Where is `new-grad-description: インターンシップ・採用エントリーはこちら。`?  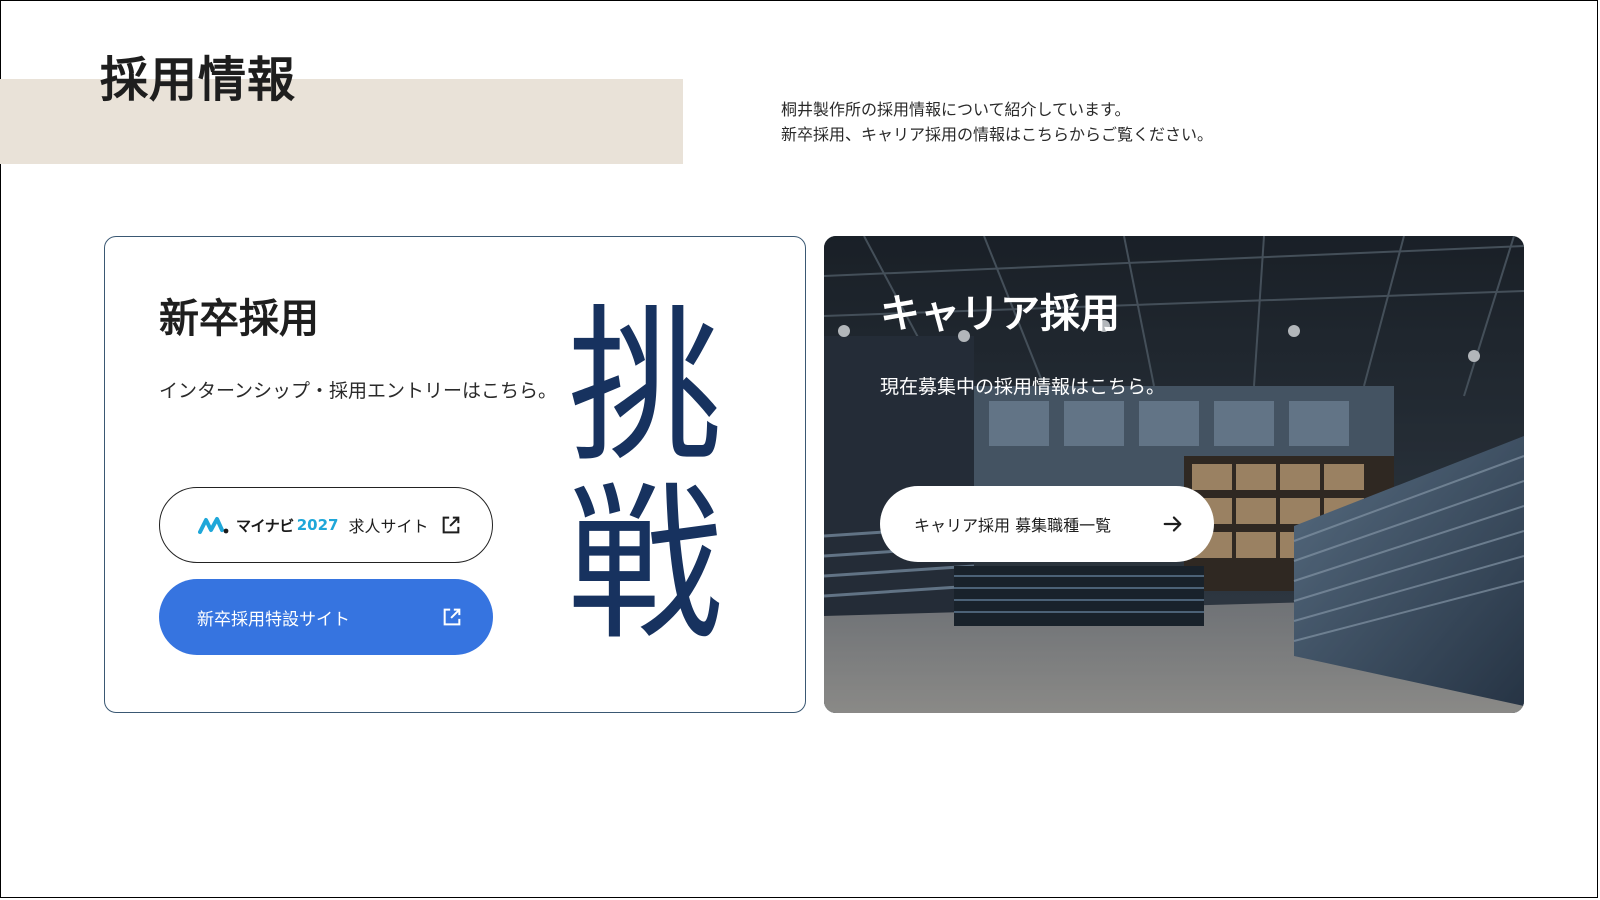 new-grad-description: インターンシップ・採用エントリーはこちら。 is located at coordinates (358, 391).